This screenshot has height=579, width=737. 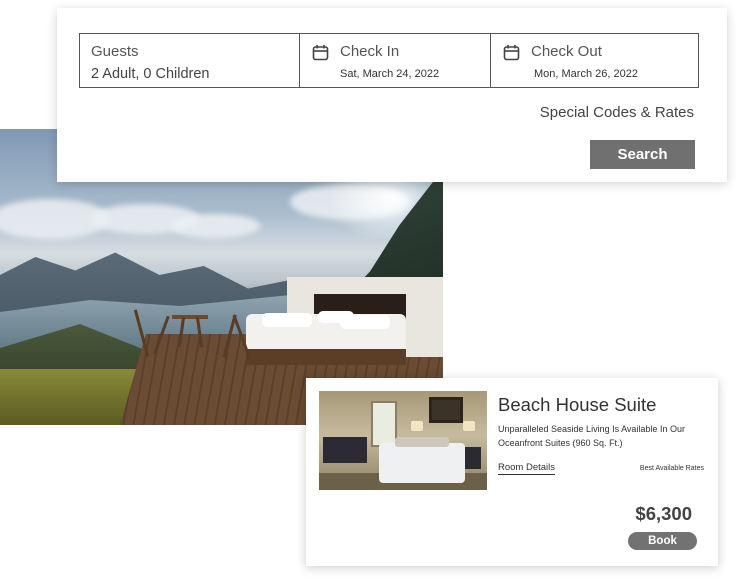 I want to click on room-photo, so click(x=403, y=440).